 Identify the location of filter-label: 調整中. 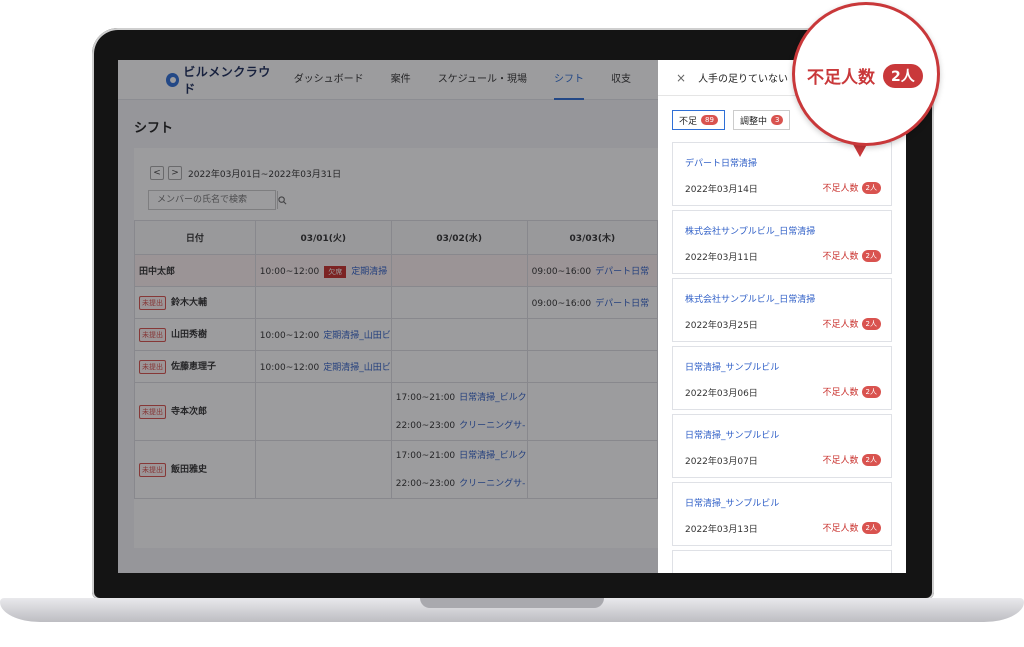
(753, 121).